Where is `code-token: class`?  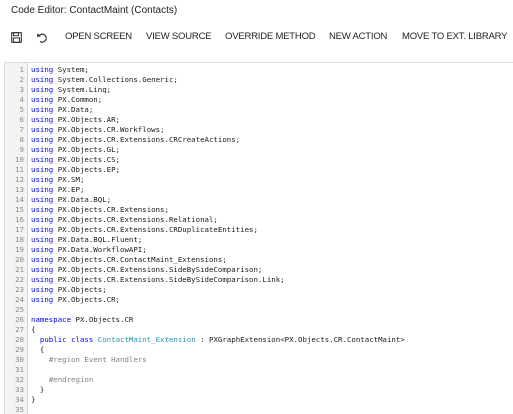 code-token: class is located at coordinates (82, 339).